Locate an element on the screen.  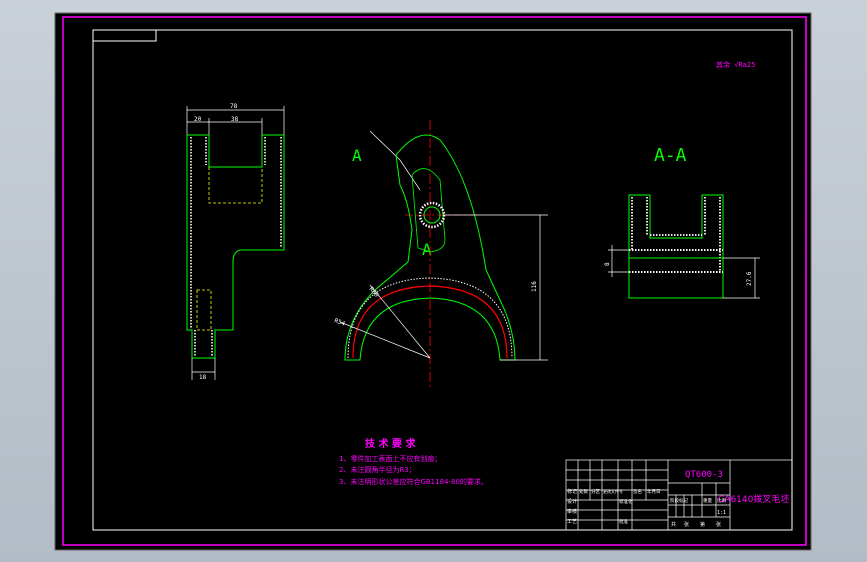
tb-row-label-4: 工艺 is located at coordinates (572, 522).